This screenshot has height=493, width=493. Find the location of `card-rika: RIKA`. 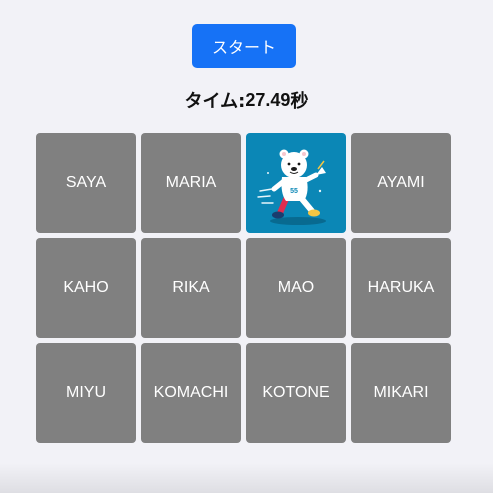

card-rika: RIKA is located at coordinates (191, 288).